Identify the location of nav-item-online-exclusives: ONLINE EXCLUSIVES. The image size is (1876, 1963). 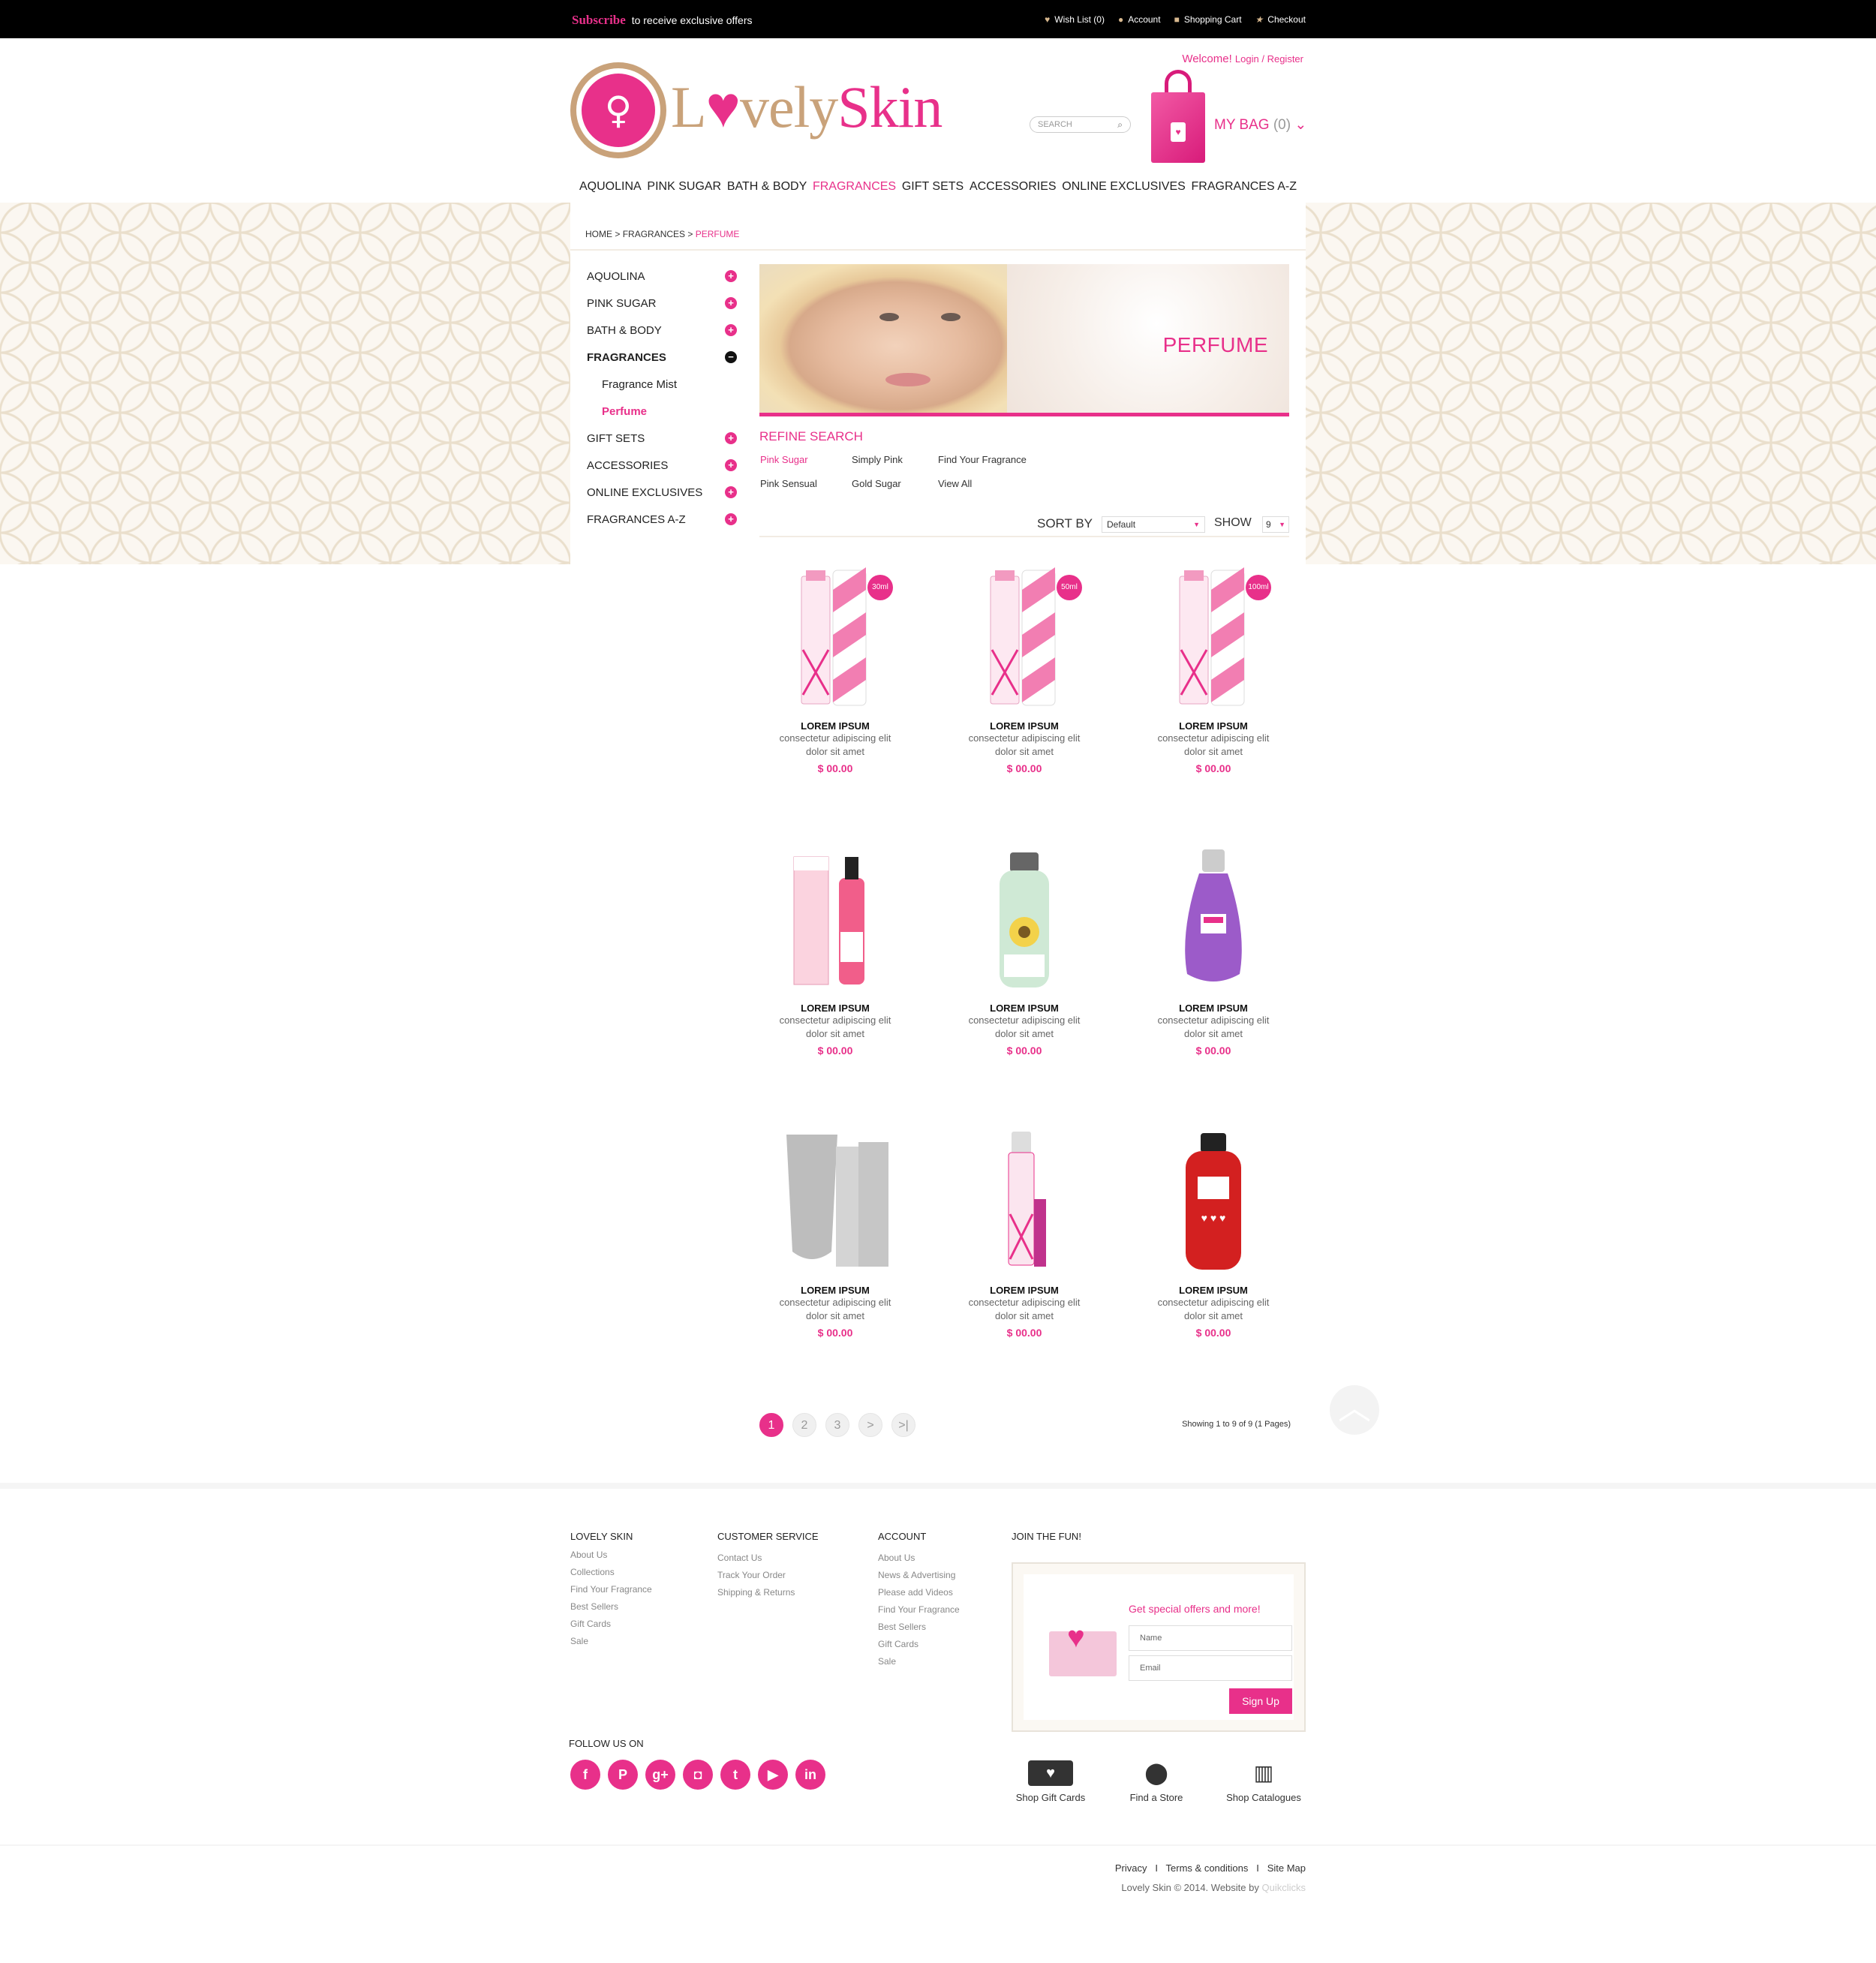
(1124, 187).